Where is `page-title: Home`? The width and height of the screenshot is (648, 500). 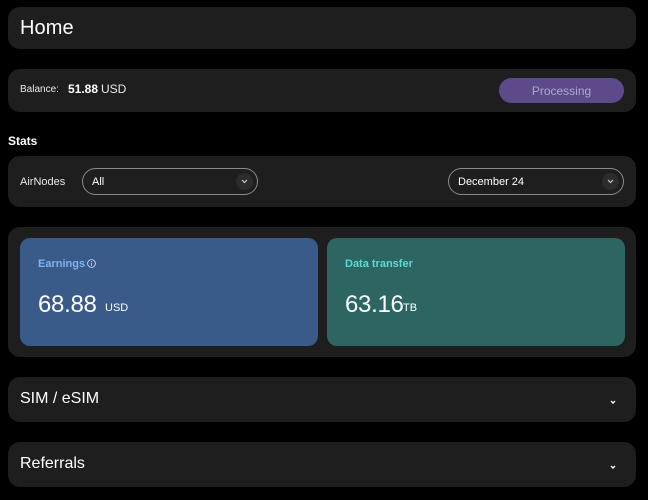 page-title: Home is located at coordinates (47, 28).